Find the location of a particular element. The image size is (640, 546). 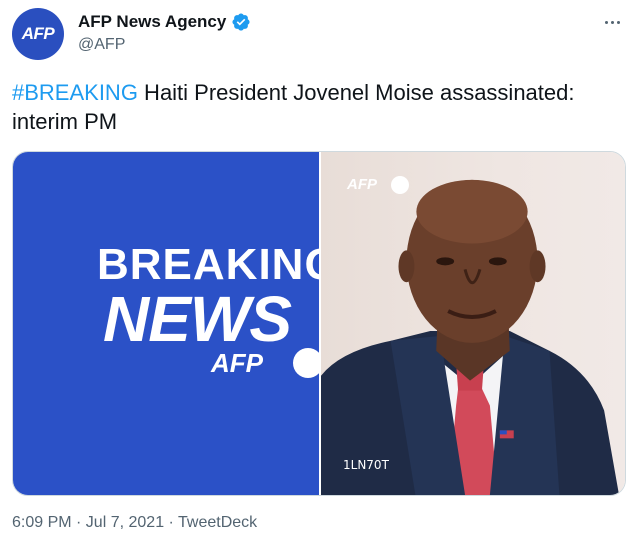

name-row: AFP News Agency is located at coordinates (164, 22).